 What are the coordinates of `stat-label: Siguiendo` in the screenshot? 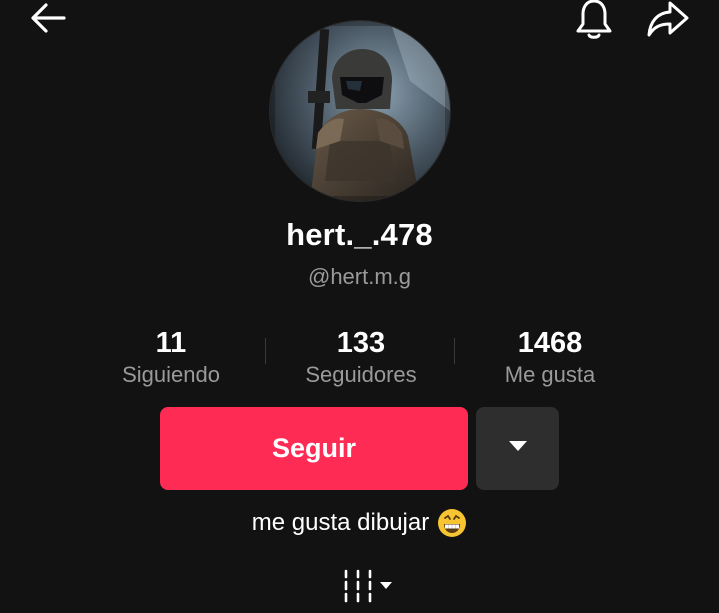 It's located at (171, 374).